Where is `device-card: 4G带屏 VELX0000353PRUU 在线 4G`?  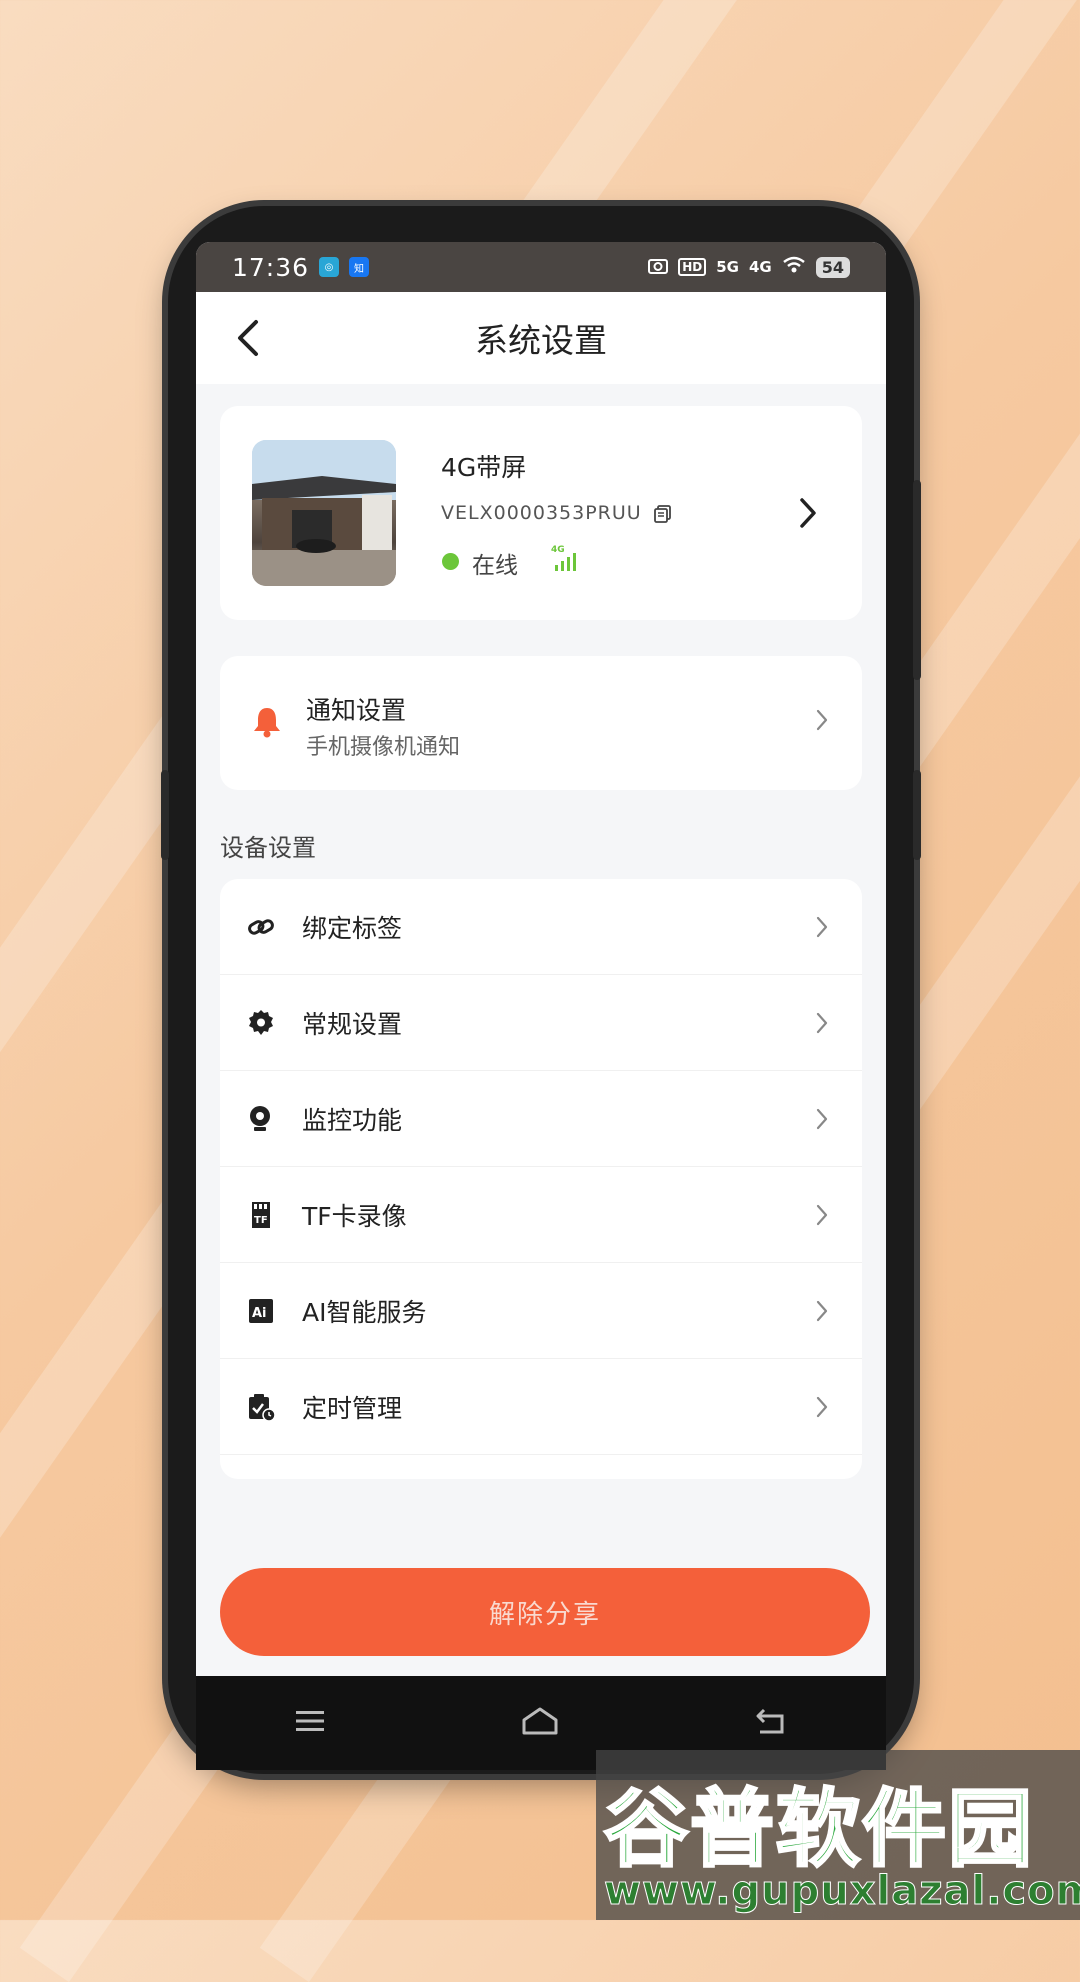
device-card: 4G带屏 VELX0000353PRUU 在线 4G is located at coordinates (541, 513).